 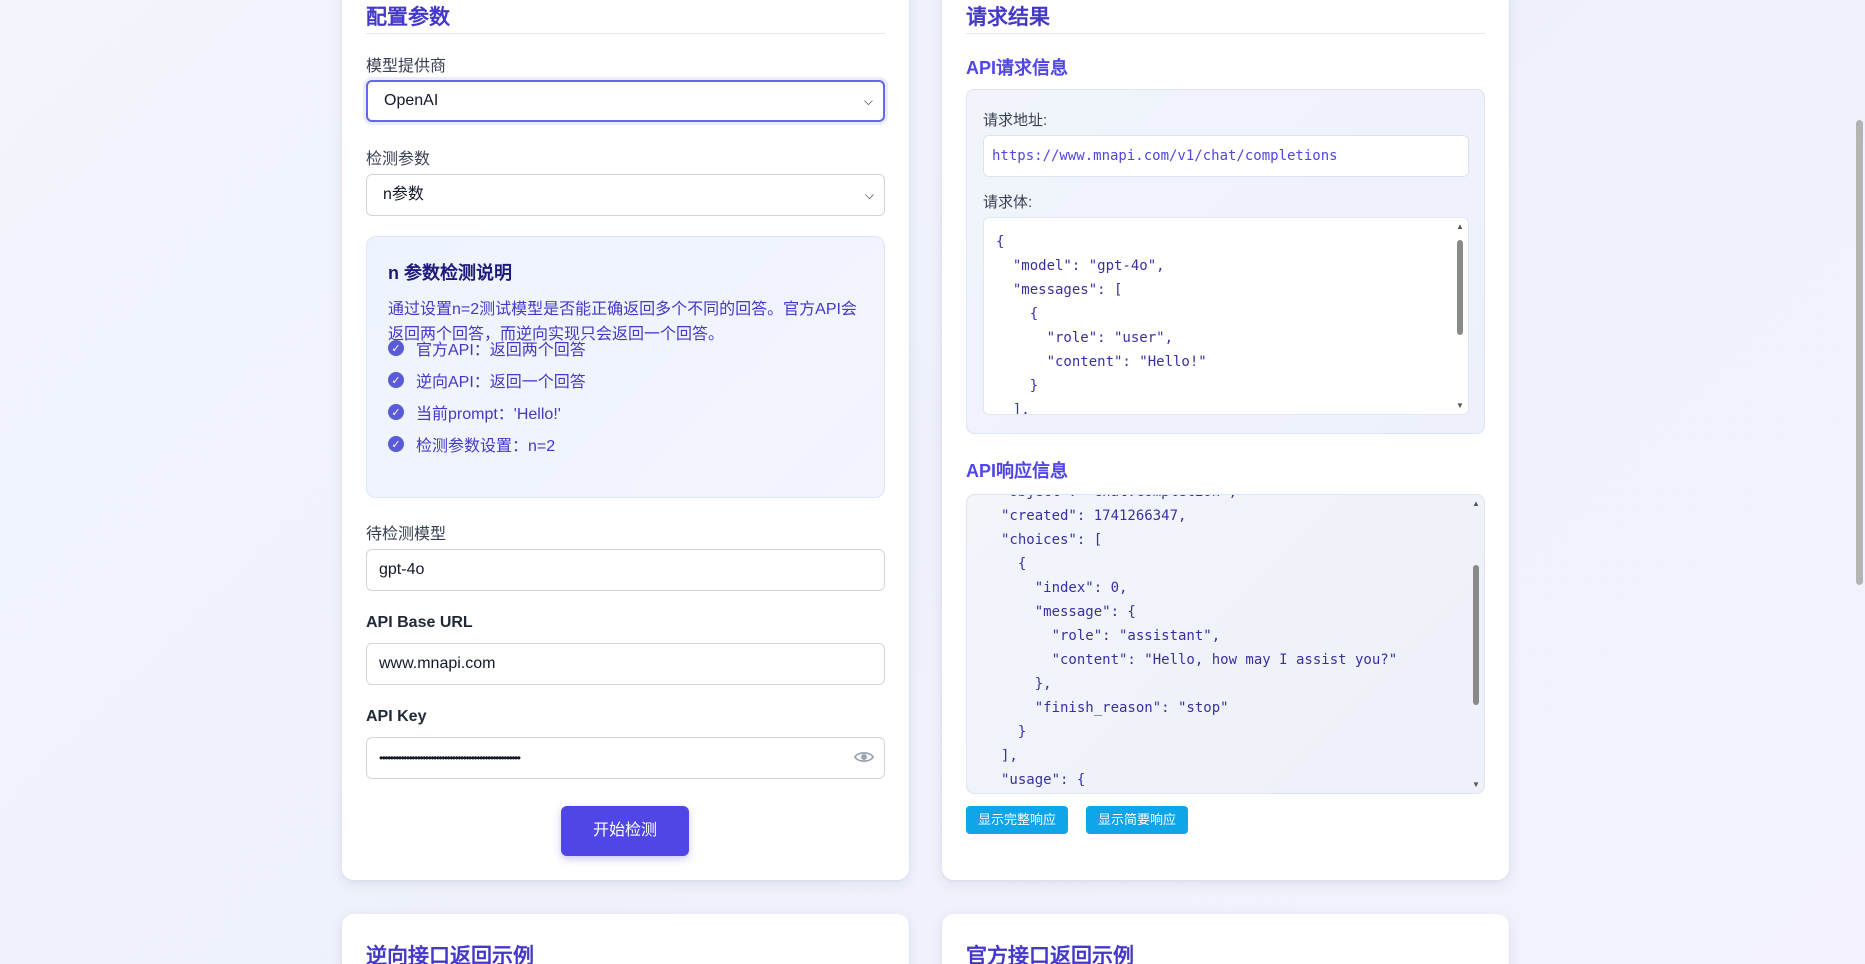 I want to click on request-body-scrollbar: ▲ ▼, so click(x=1460, y=316).